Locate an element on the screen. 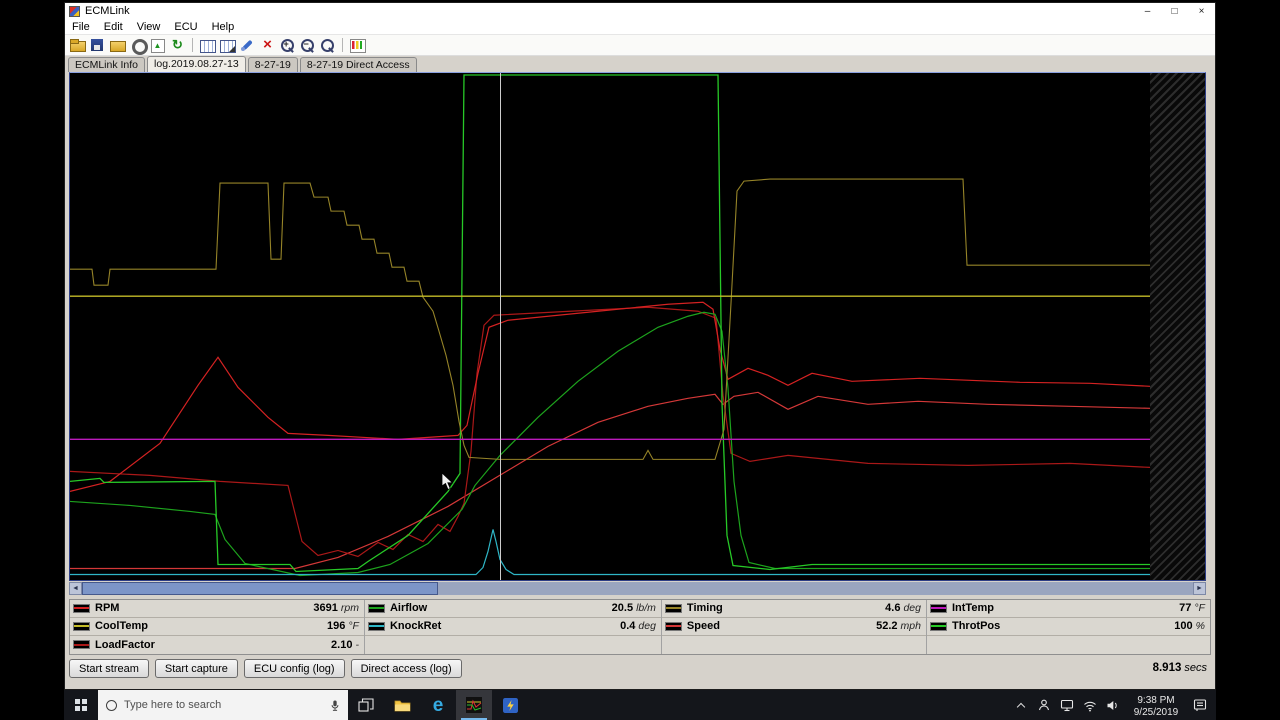  taskbar-search: Type here to search is located at coordinates (223, 705).